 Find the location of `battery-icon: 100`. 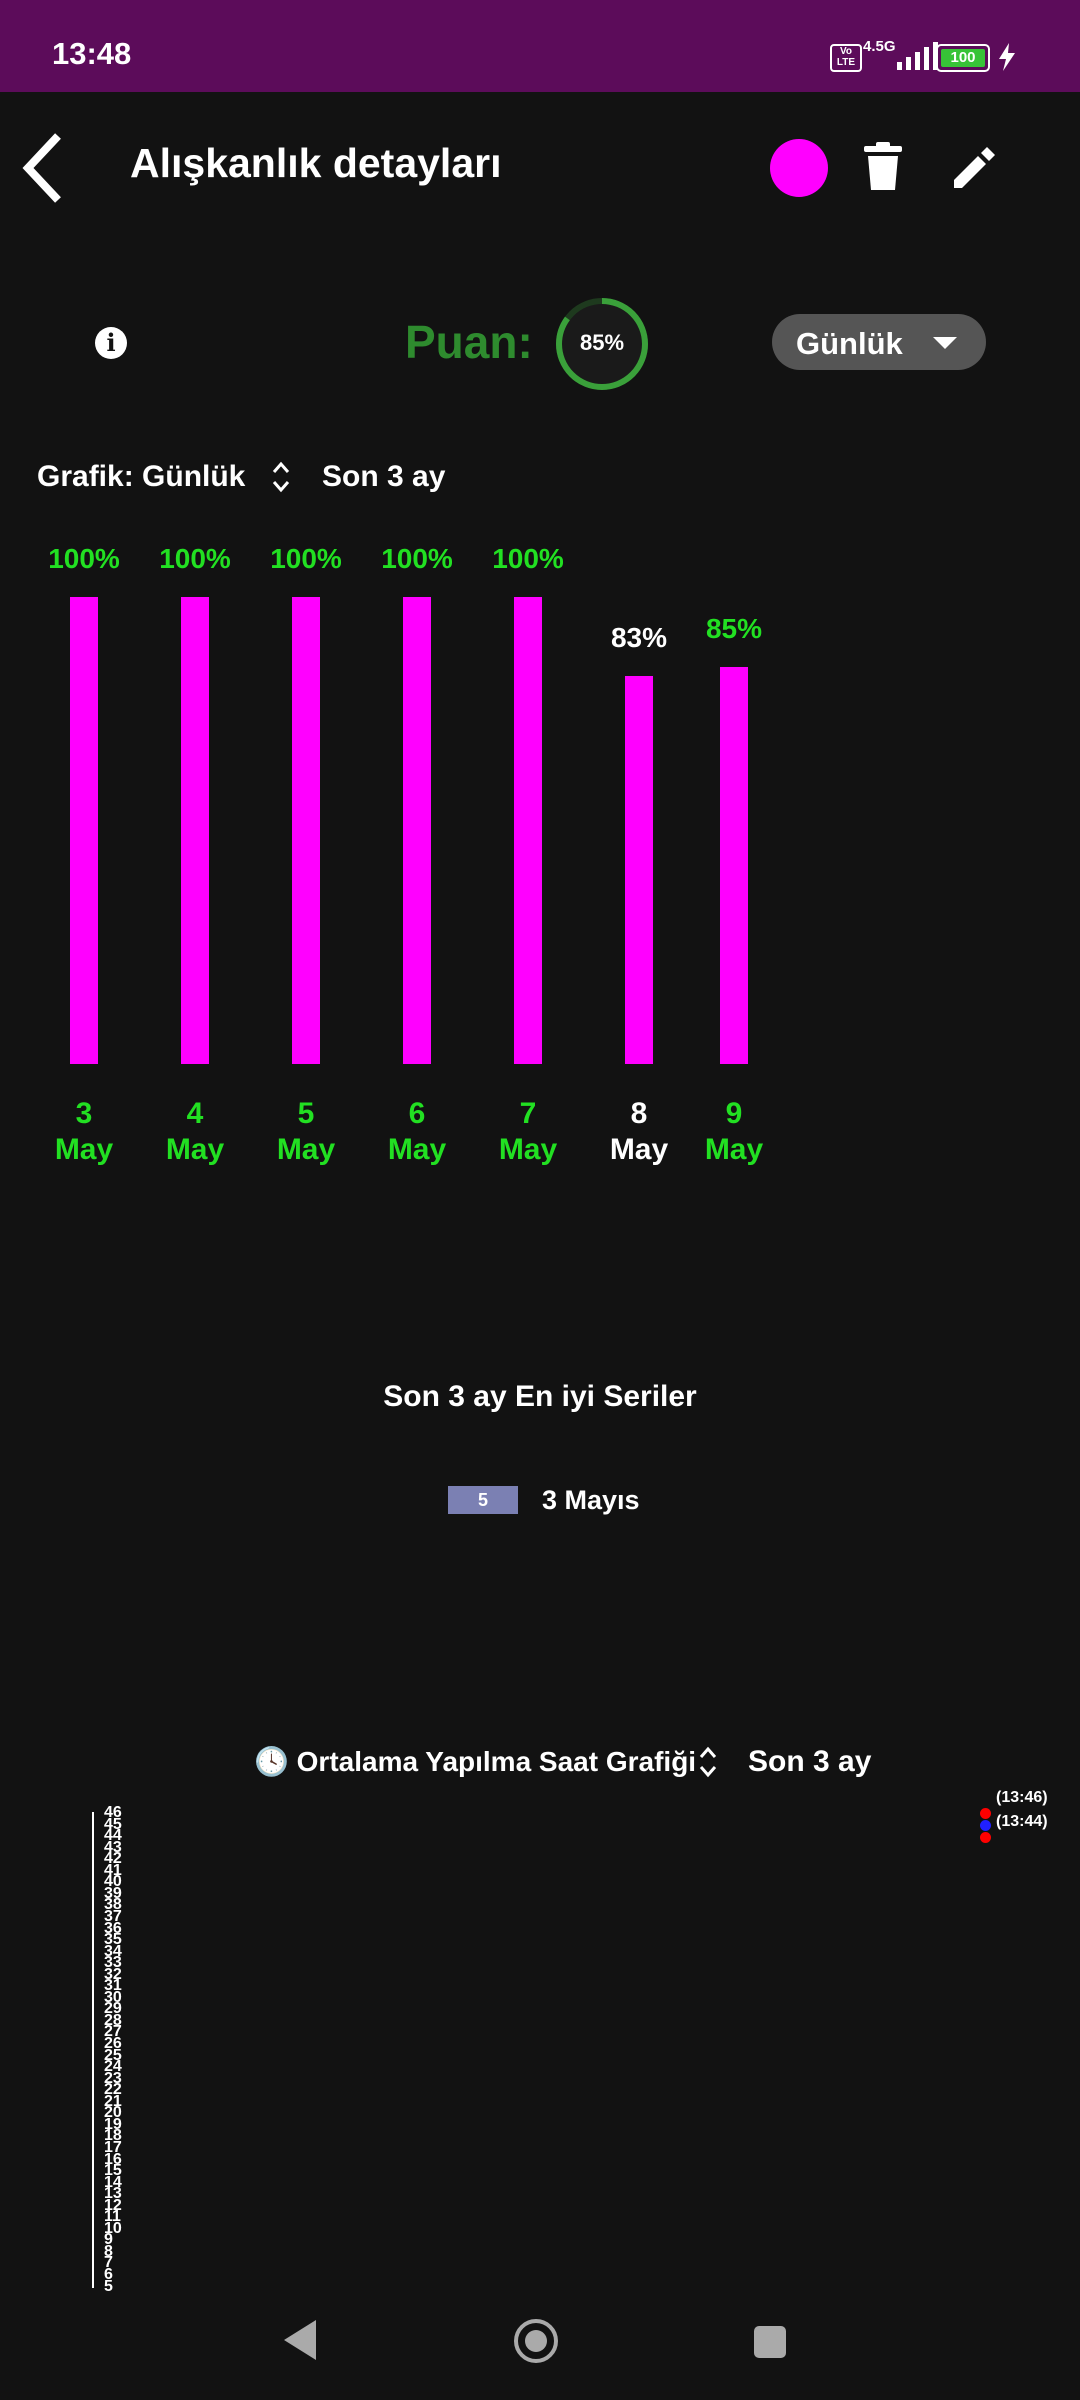

battery-icon: 100 is located at coordinates (963, 58).